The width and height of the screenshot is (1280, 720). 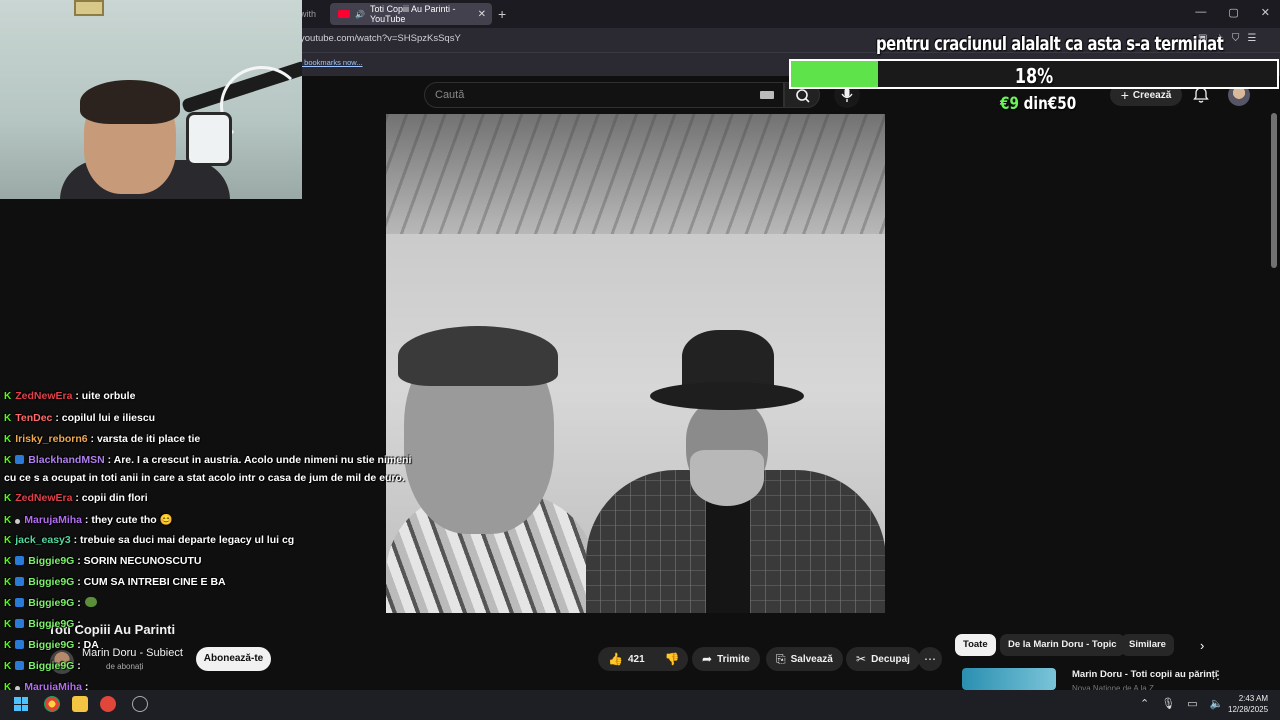 I want to click on tab-inactive: with, so click(x=314, y=14).